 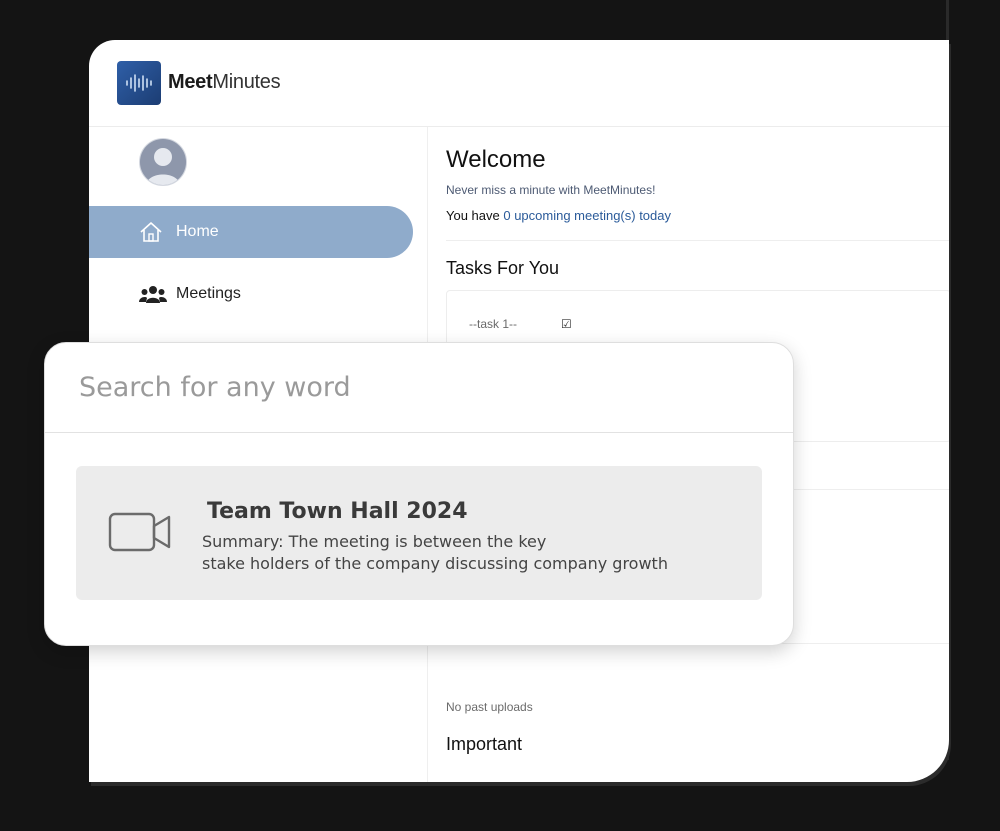 What do you see at coordinates (489, 707) in the screenshot?
I see `past-uploads-text: No past uploads` at bounding box center [489, 707].